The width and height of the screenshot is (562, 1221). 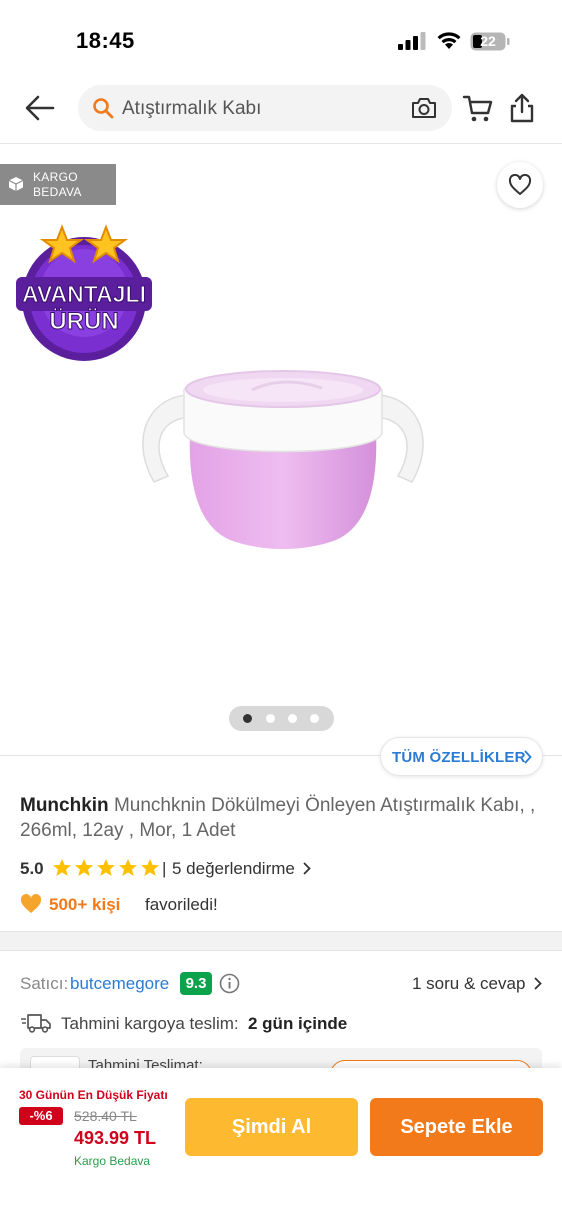 I want to click on seller-score-badge: 9.3, so click(x=196, y=983).